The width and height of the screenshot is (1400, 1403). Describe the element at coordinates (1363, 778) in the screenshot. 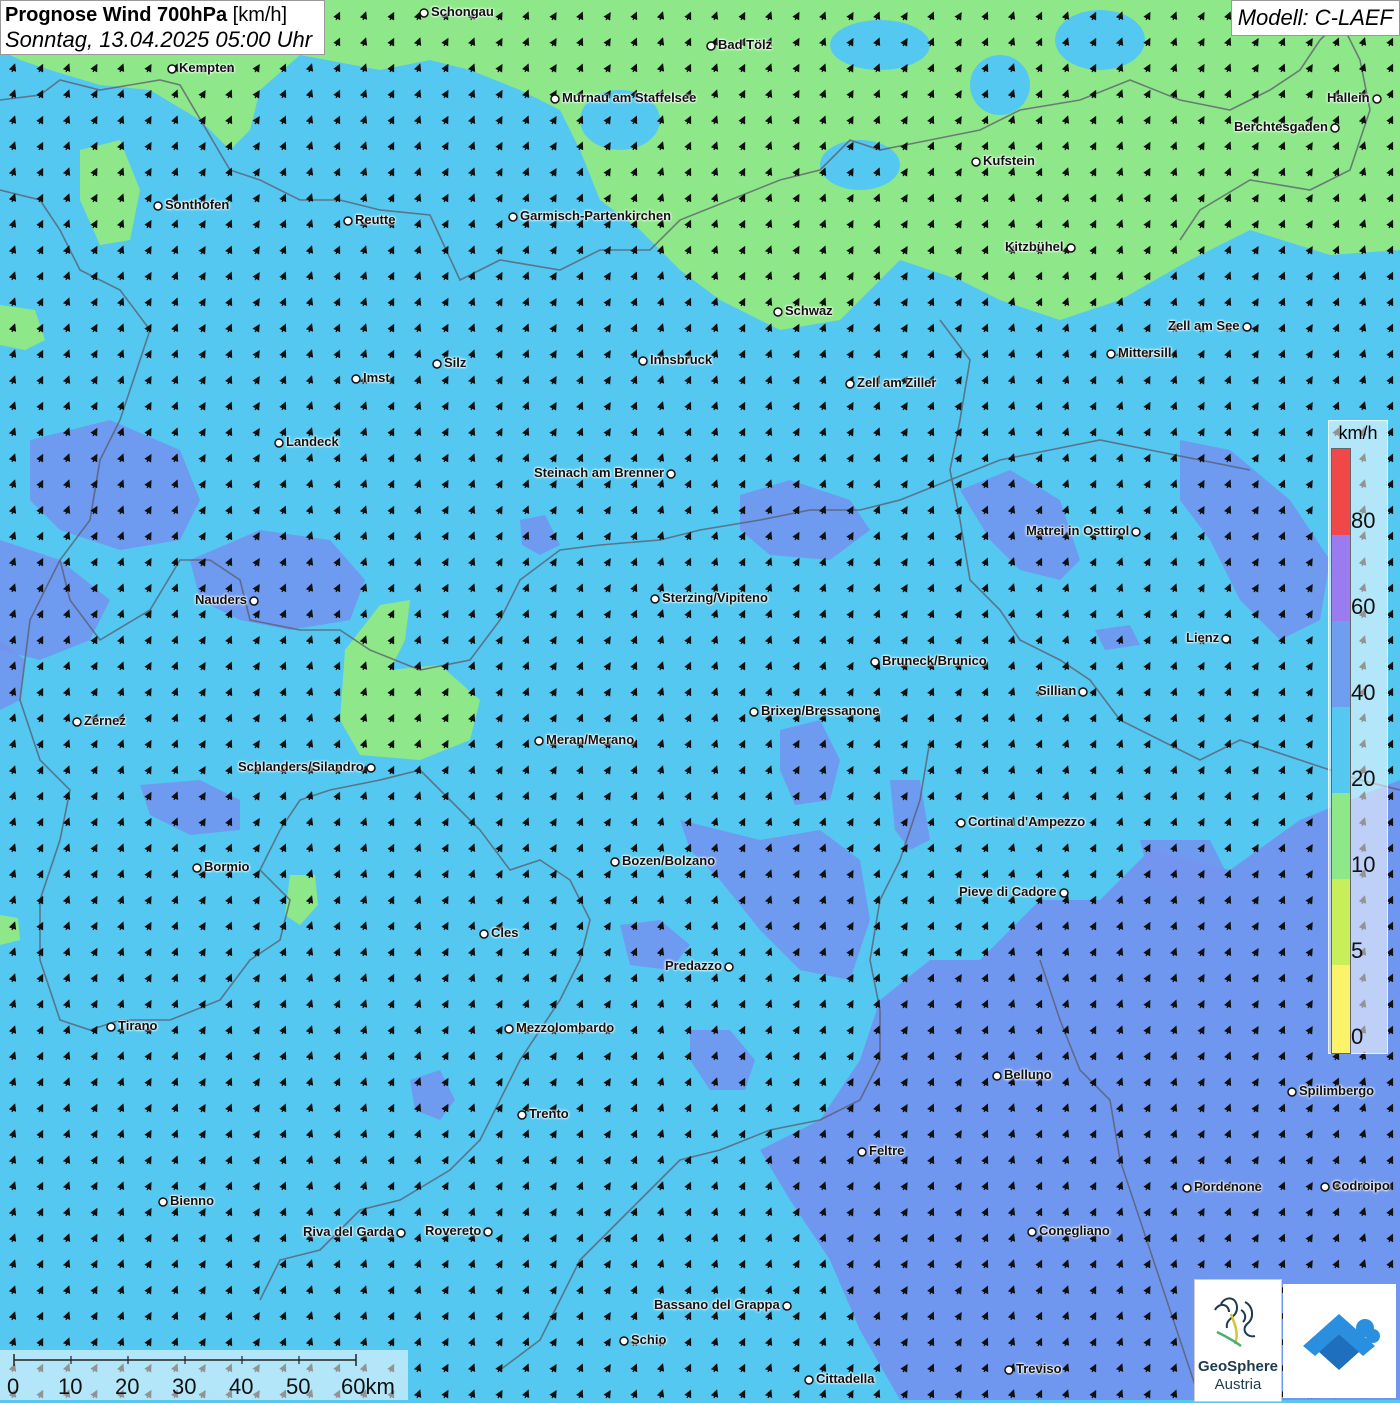

I see `legend-tick: 20` at that location.